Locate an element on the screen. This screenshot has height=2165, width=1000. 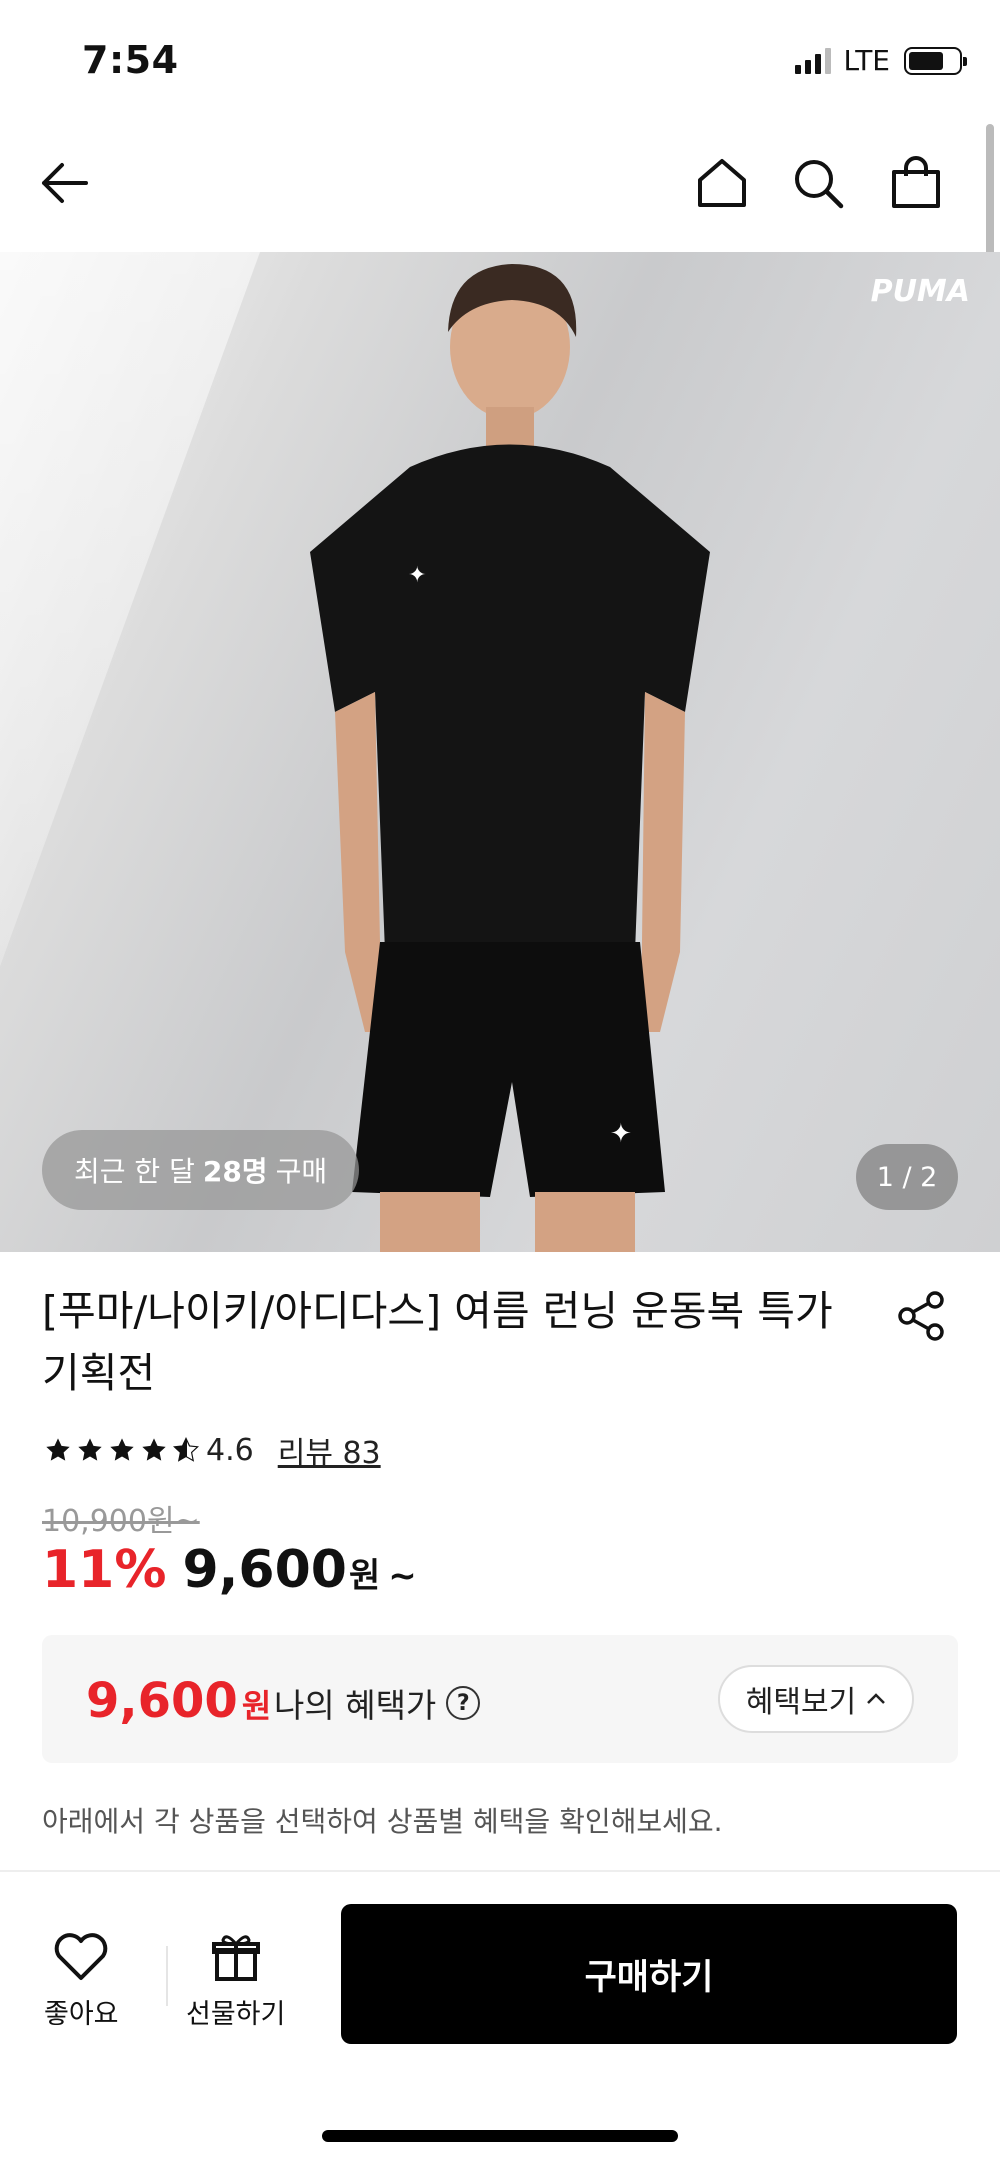
status-time: 7:54 is located at coordinates (130, 60).